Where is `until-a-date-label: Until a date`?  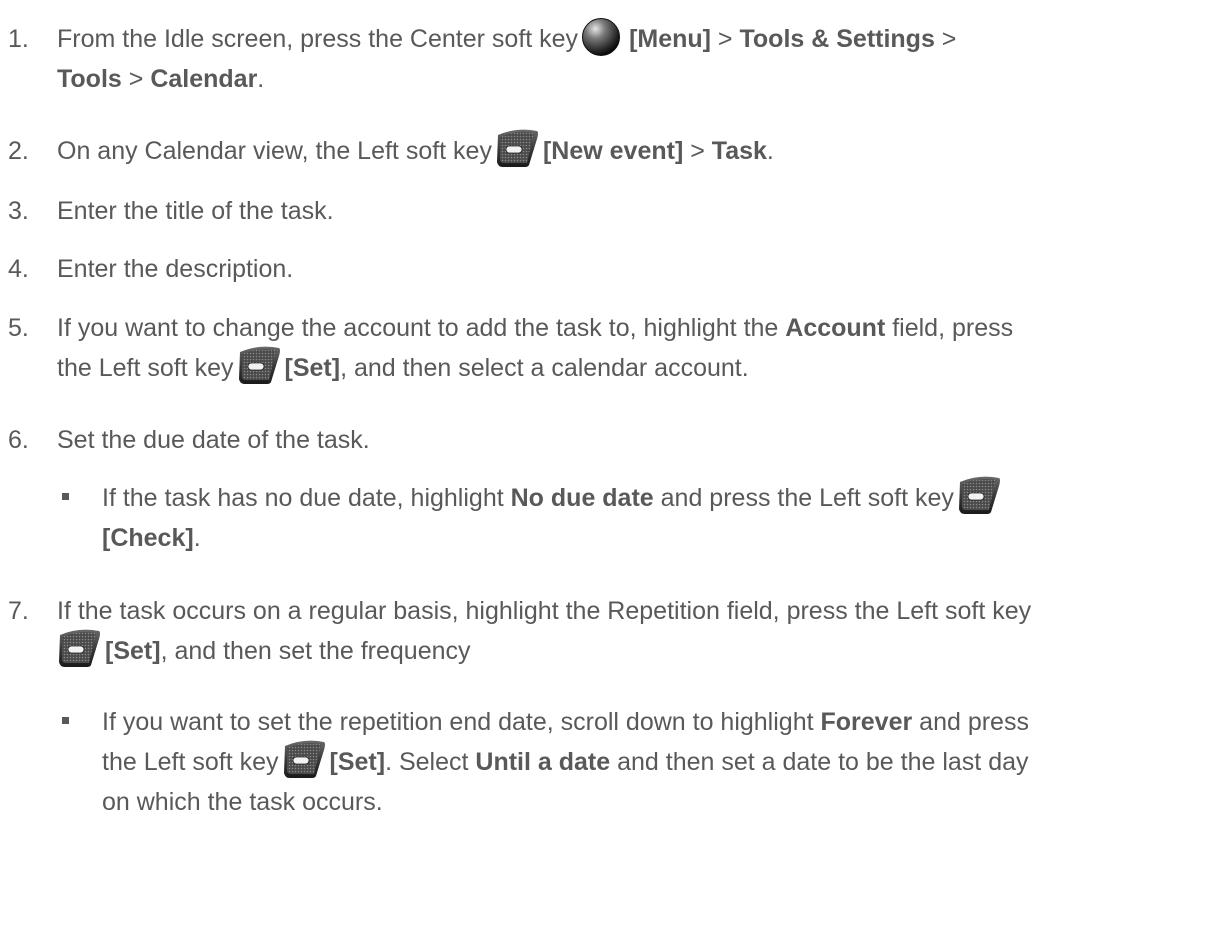
until-a-date-label: Until a date is located at coordinates (543, 762).